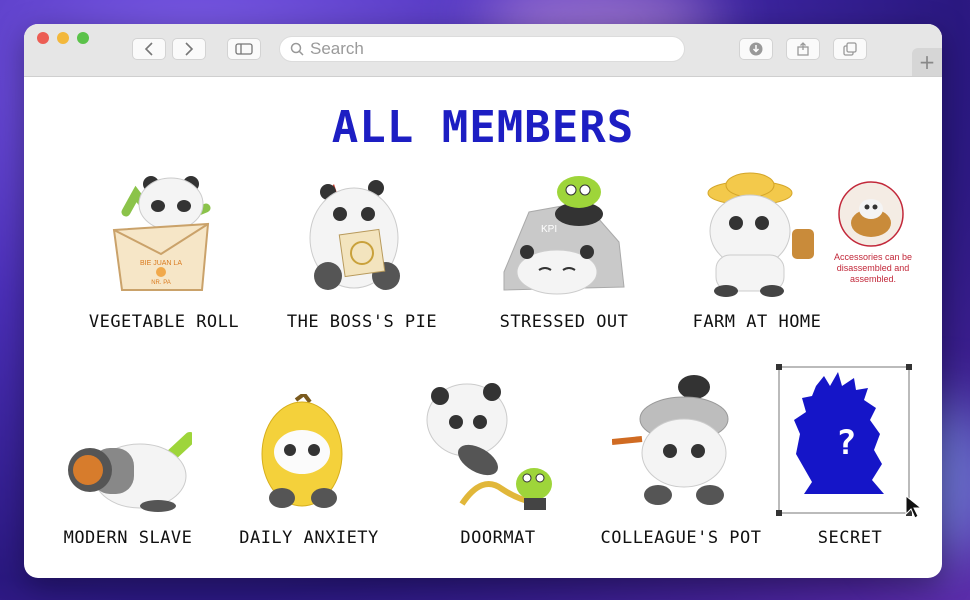  I want to click on tabs-icon, so click(850, 49).